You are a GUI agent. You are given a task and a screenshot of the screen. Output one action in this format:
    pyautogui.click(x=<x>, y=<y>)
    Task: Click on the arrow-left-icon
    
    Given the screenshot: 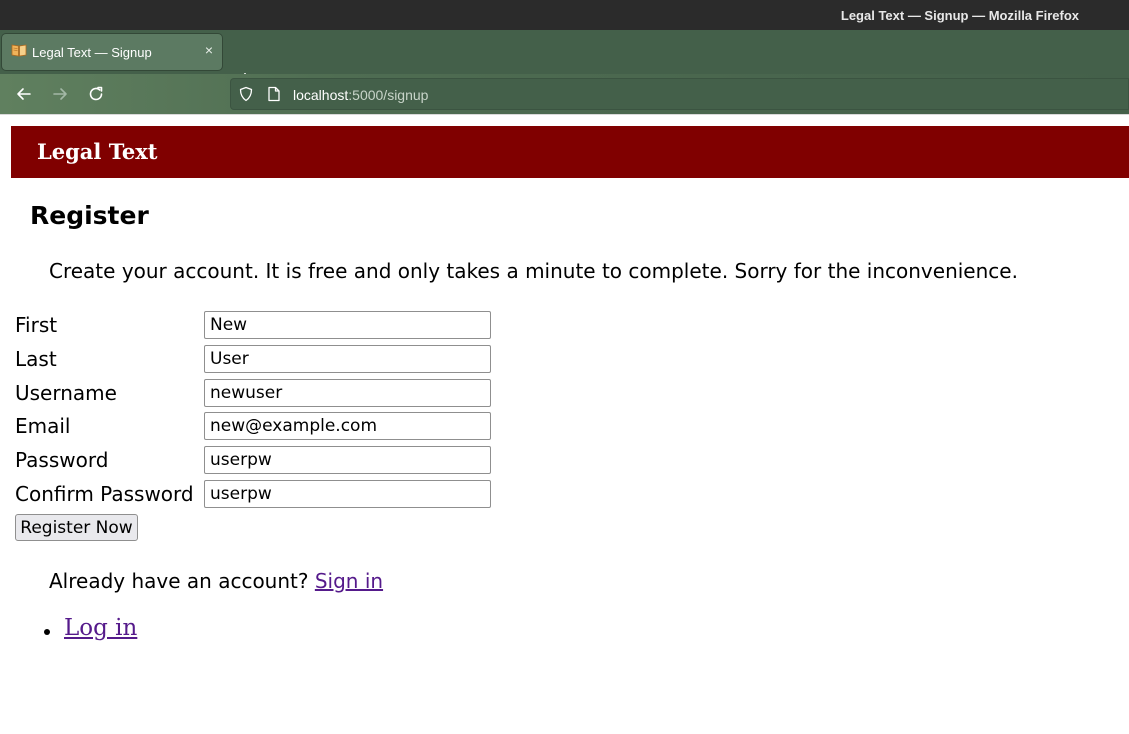 What is the action you would take?
    pyautogui.click(x=24, y=94)
    